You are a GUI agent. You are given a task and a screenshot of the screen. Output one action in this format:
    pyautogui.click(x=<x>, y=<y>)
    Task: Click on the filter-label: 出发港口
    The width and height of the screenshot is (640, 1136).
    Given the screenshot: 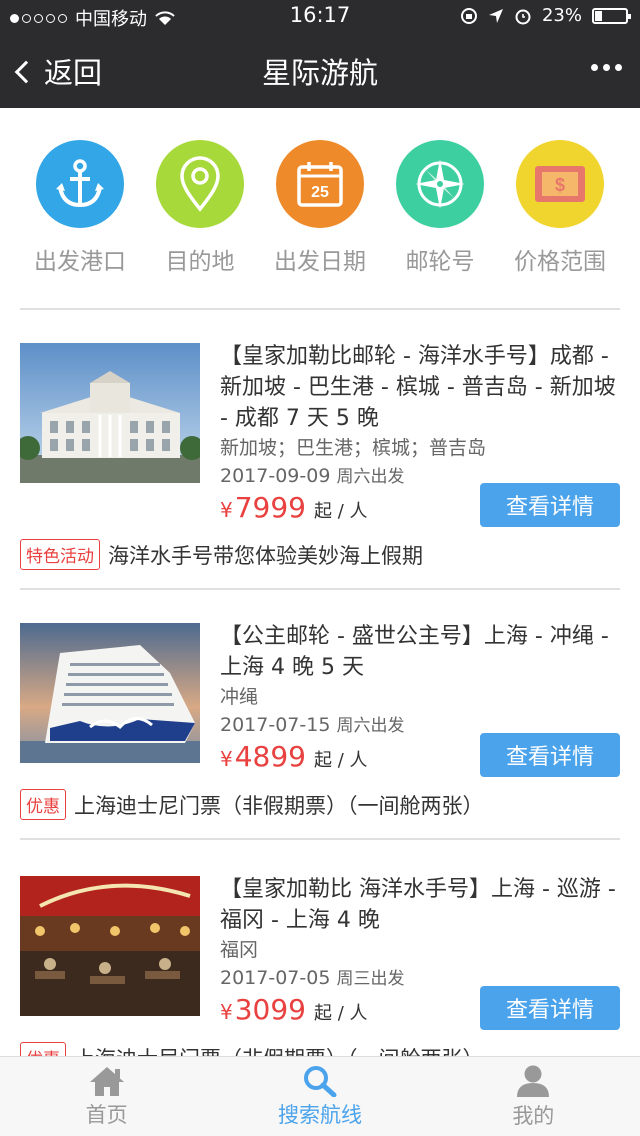 What is the action you would take?
    pyautogui.click(x=80, y=262)
    